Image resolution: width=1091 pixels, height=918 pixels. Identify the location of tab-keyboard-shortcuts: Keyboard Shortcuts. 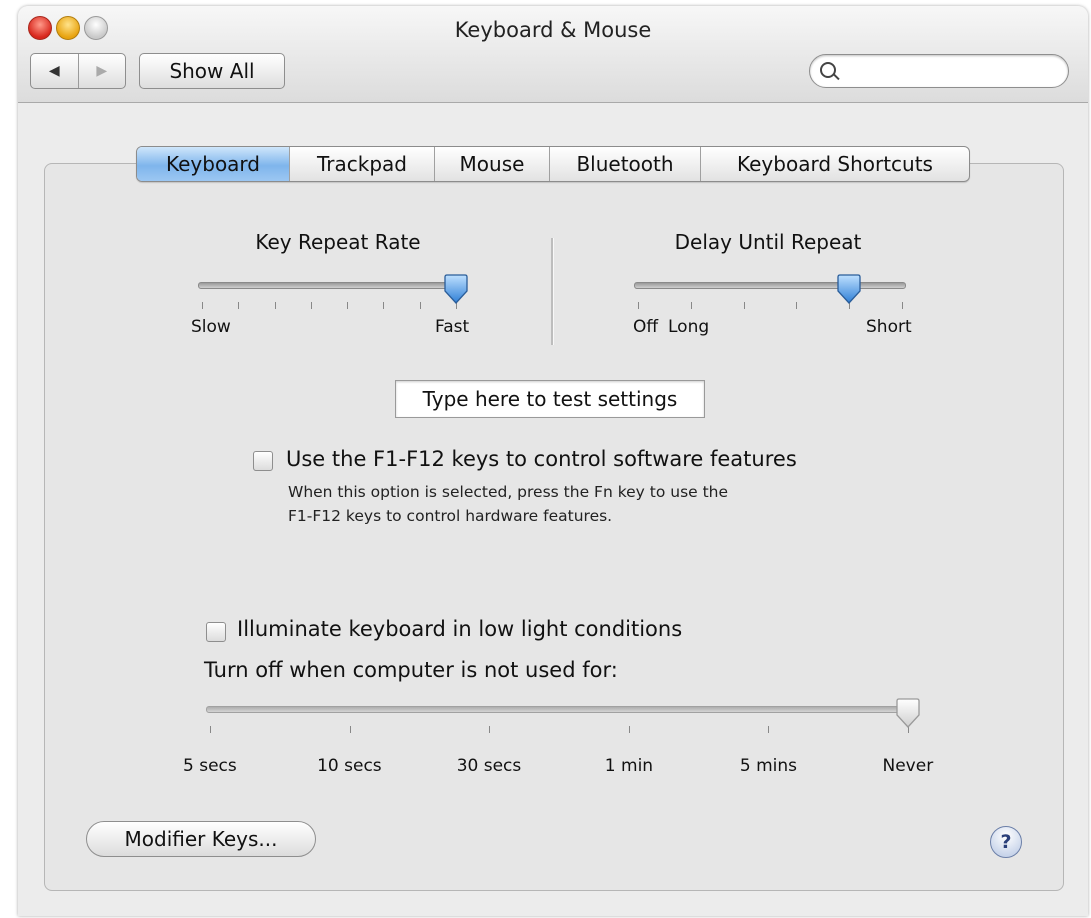
(835, 164).